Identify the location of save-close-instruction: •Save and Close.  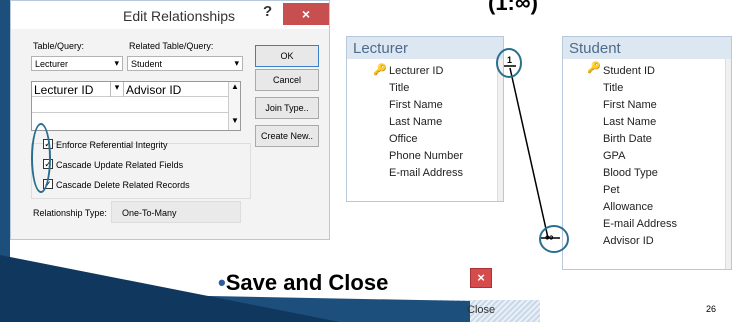
(303, 283).